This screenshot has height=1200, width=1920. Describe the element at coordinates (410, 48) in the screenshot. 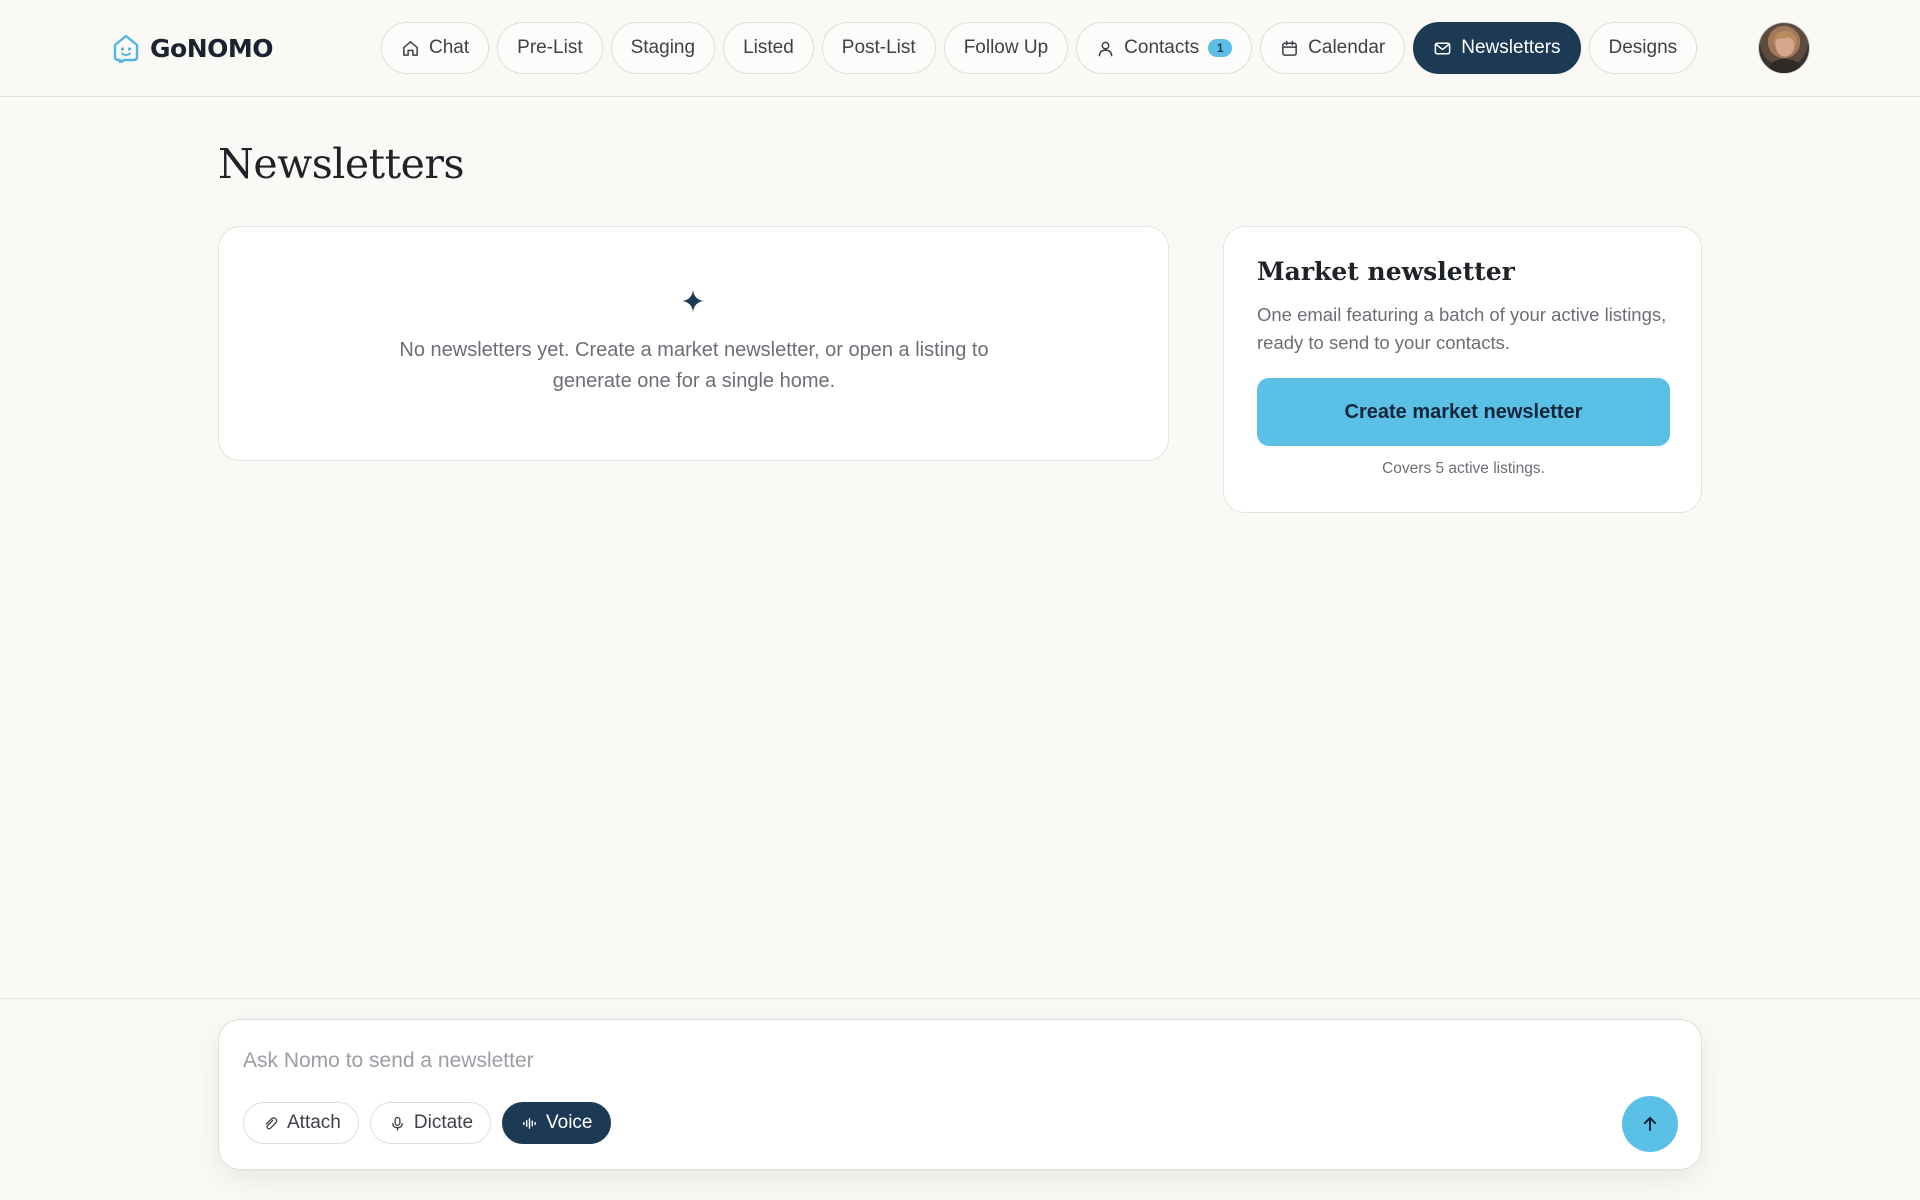

I see `home-icon` at that location.